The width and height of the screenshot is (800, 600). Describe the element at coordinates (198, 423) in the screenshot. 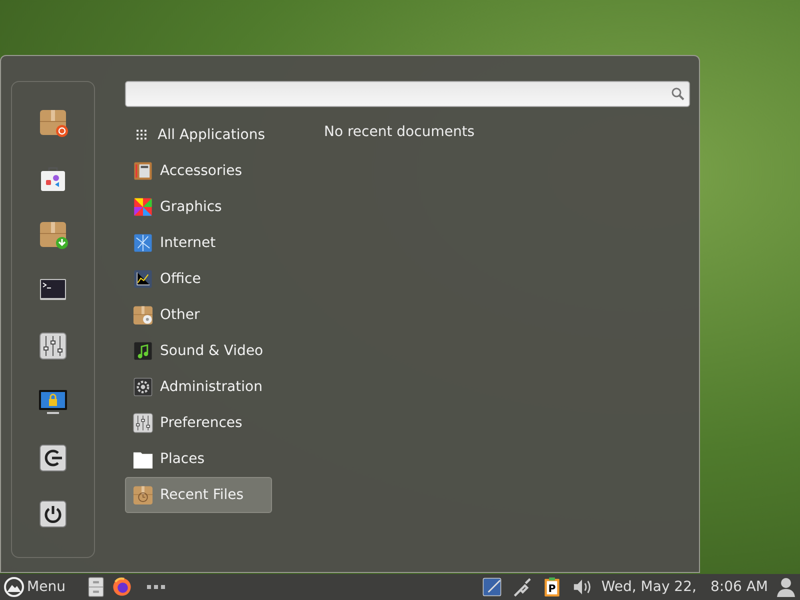

I see `category-item: Preferences` at that location.